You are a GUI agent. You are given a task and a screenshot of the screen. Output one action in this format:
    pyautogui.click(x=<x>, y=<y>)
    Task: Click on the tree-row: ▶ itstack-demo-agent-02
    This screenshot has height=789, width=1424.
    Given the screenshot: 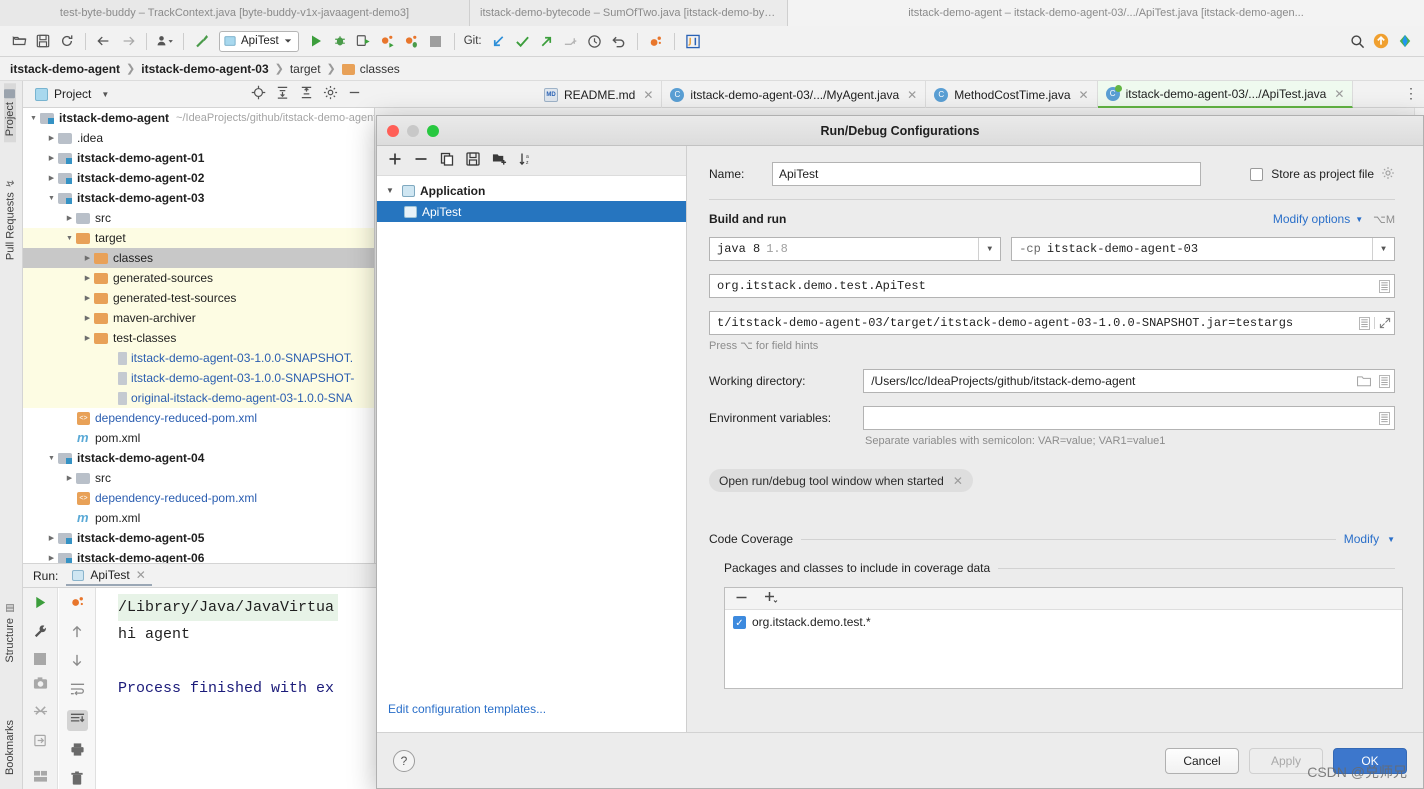 What is the action you would take?
    pyautogui.click(x=198, y=178)
    